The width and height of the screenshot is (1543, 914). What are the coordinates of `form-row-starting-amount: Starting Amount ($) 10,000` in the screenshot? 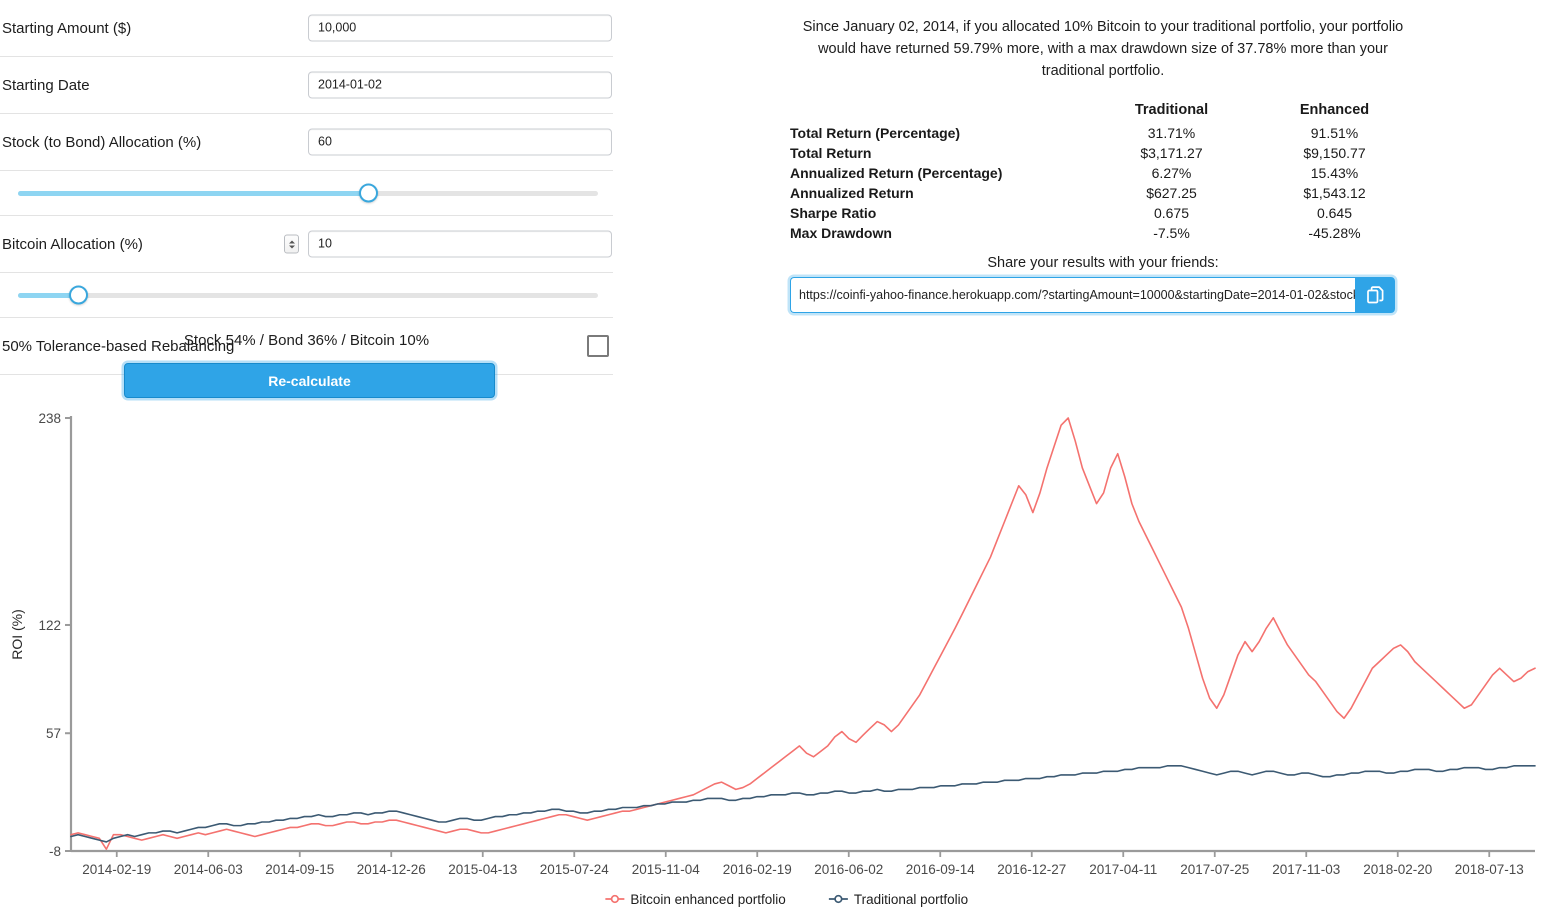 It's located at (306, 28).